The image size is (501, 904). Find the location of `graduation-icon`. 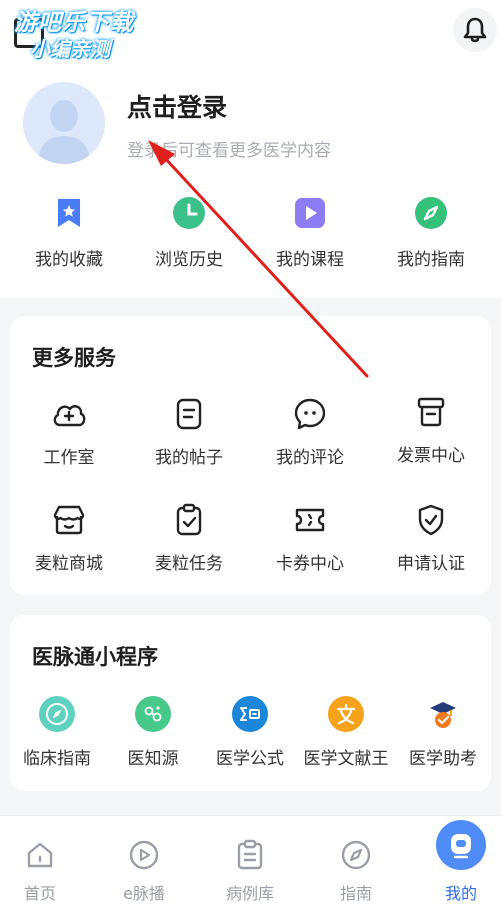

graduation-icon is located at coordinates (443, 714).